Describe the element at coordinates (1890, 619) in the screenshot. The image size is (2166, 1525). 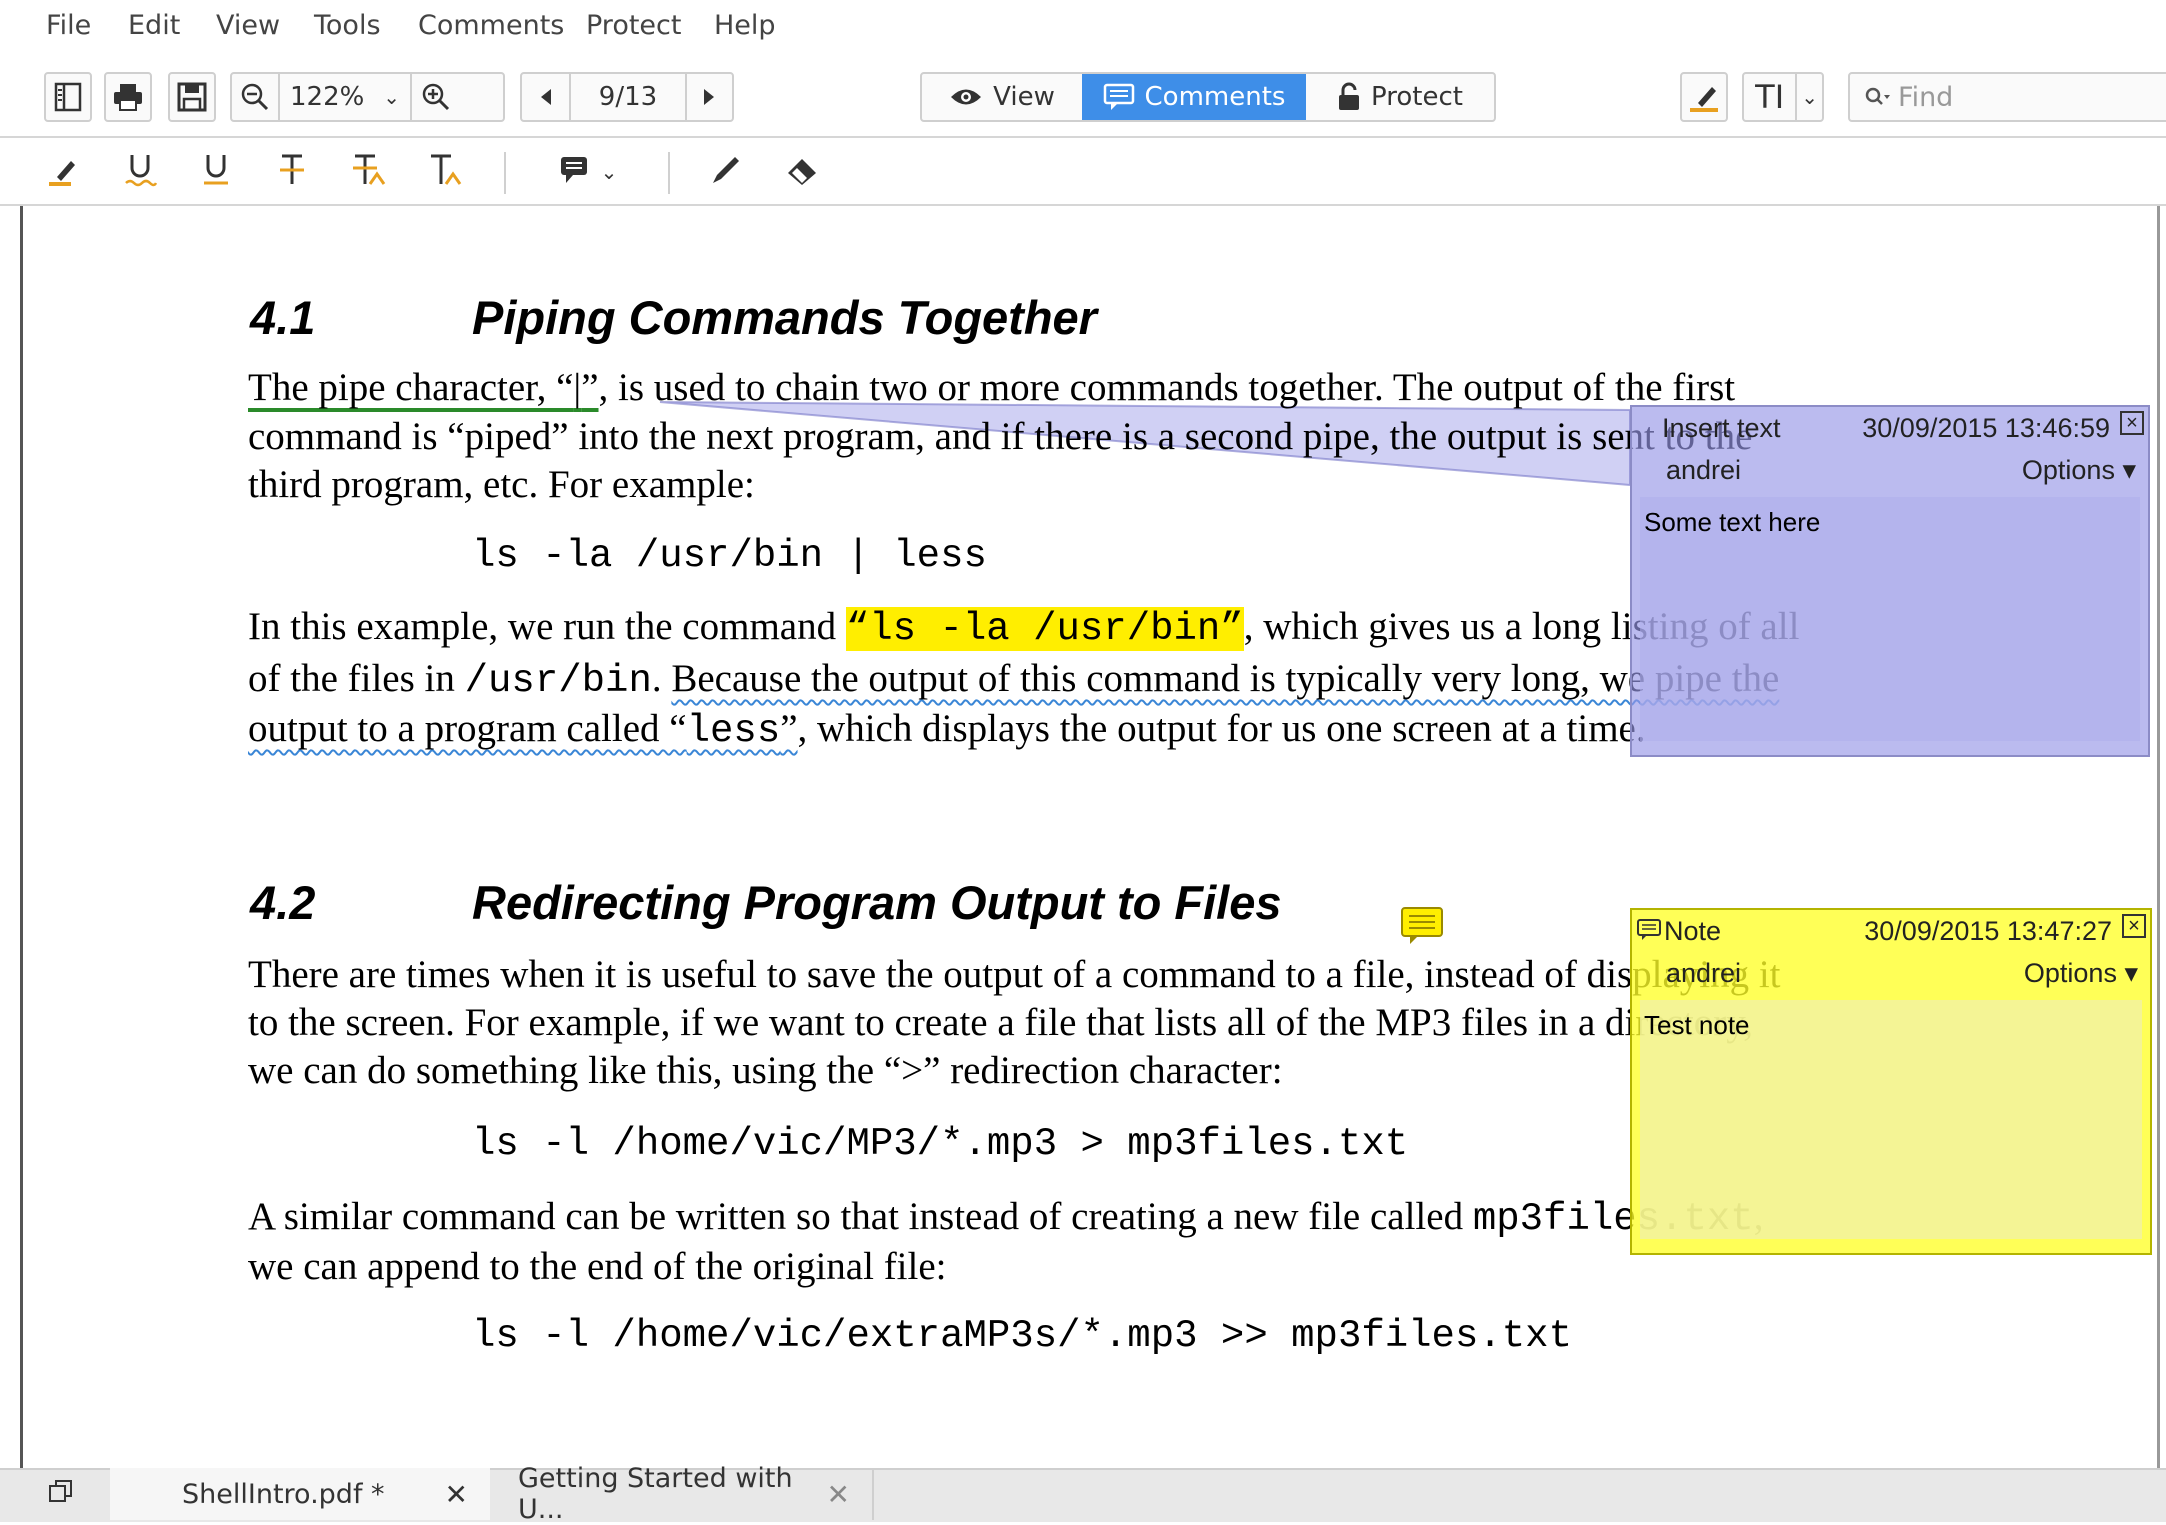
I see `popup-body-text: Some text here` at that location.